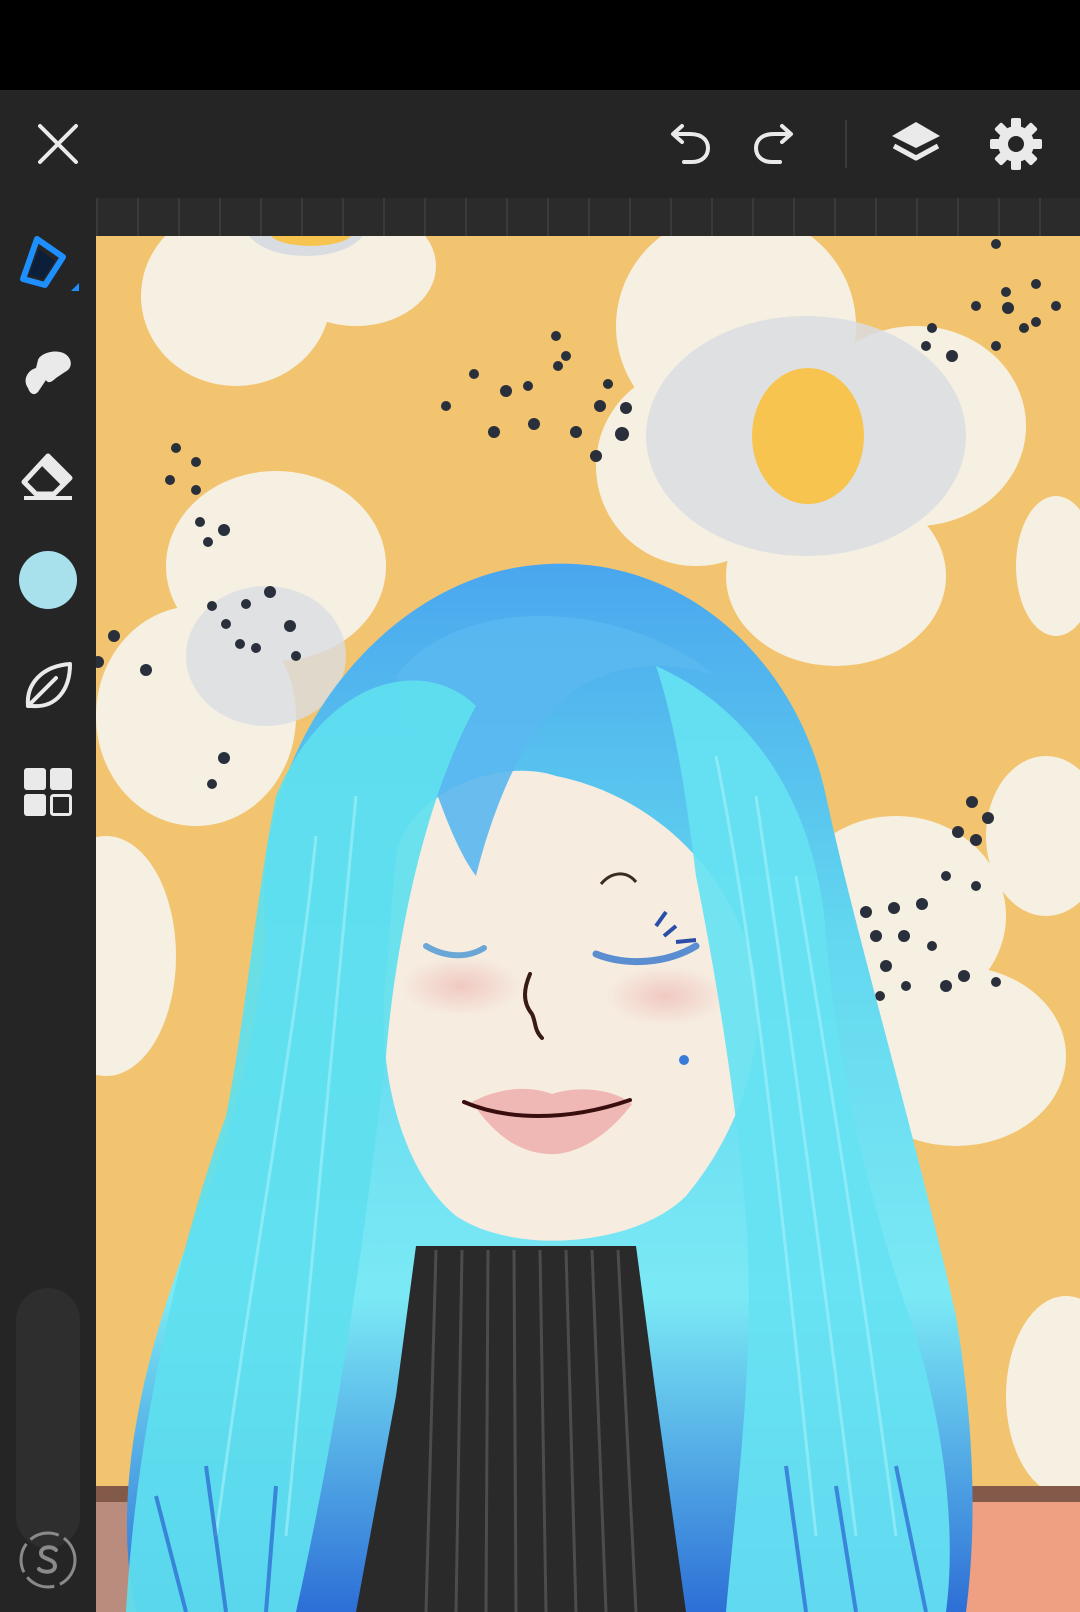 The image size is (1080, 1612). I want to click on settings-button, so click(1016, 144).